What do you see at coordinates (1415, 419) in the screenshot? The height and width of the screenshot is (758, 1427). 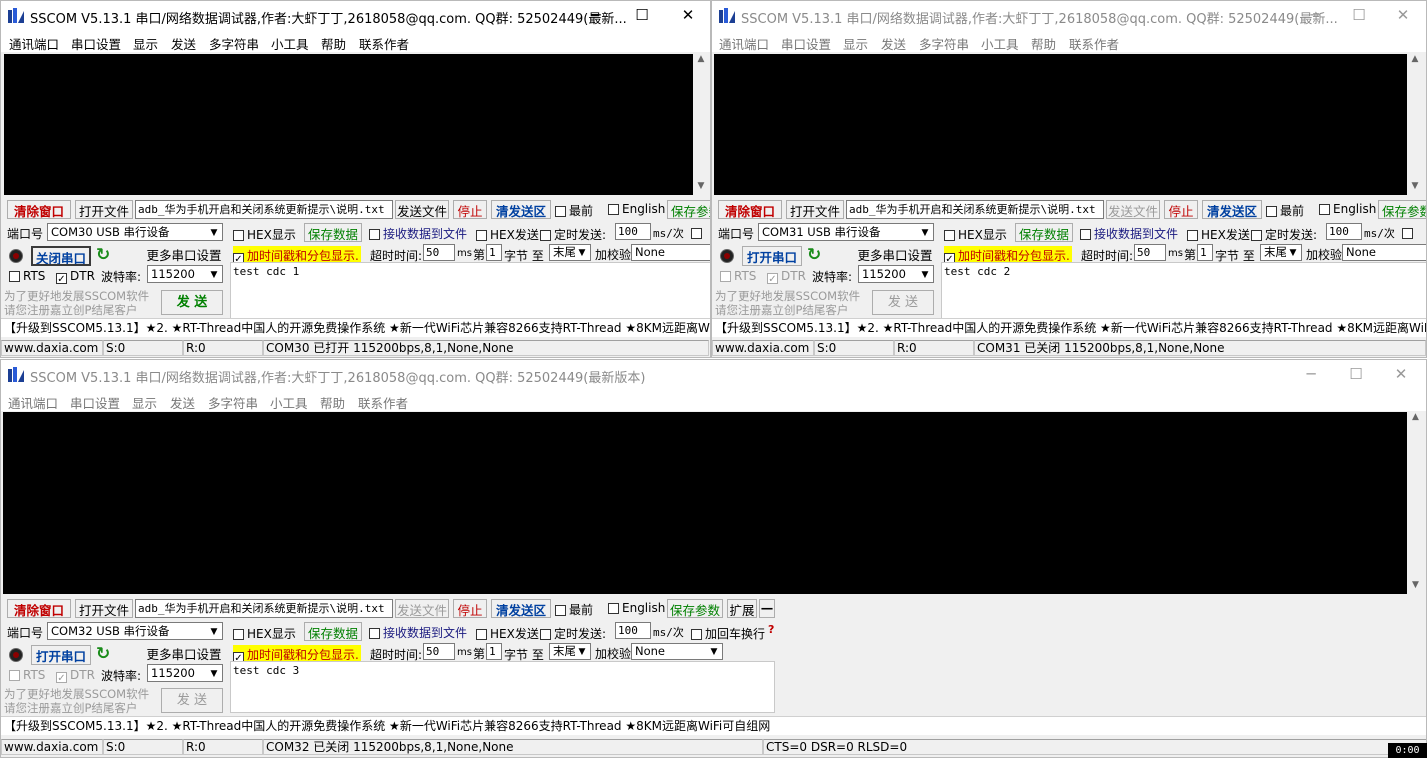 I see `scroll-up-icon: ▲` at bounding box center [1415, 419].